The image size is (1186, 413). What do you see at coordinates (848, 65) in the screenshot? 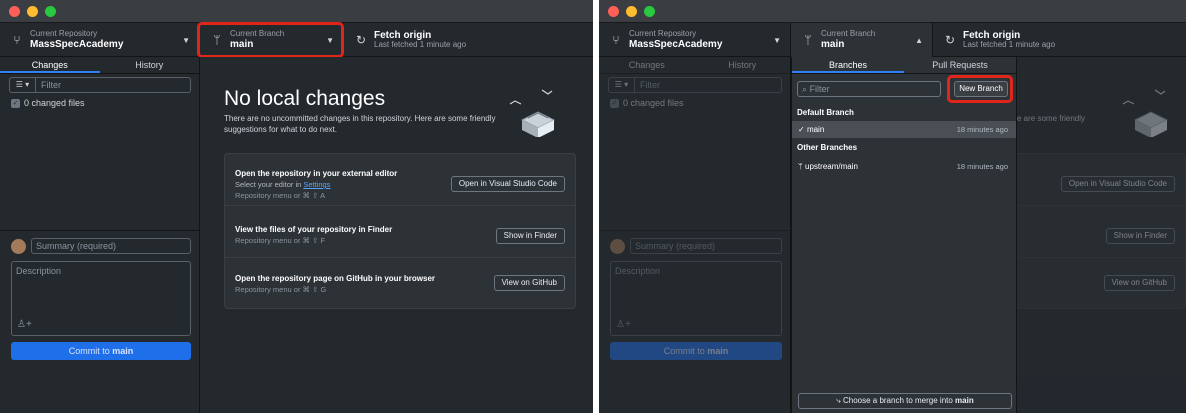
I see `tab-branches: Branches` at bounding box center [848, 65].